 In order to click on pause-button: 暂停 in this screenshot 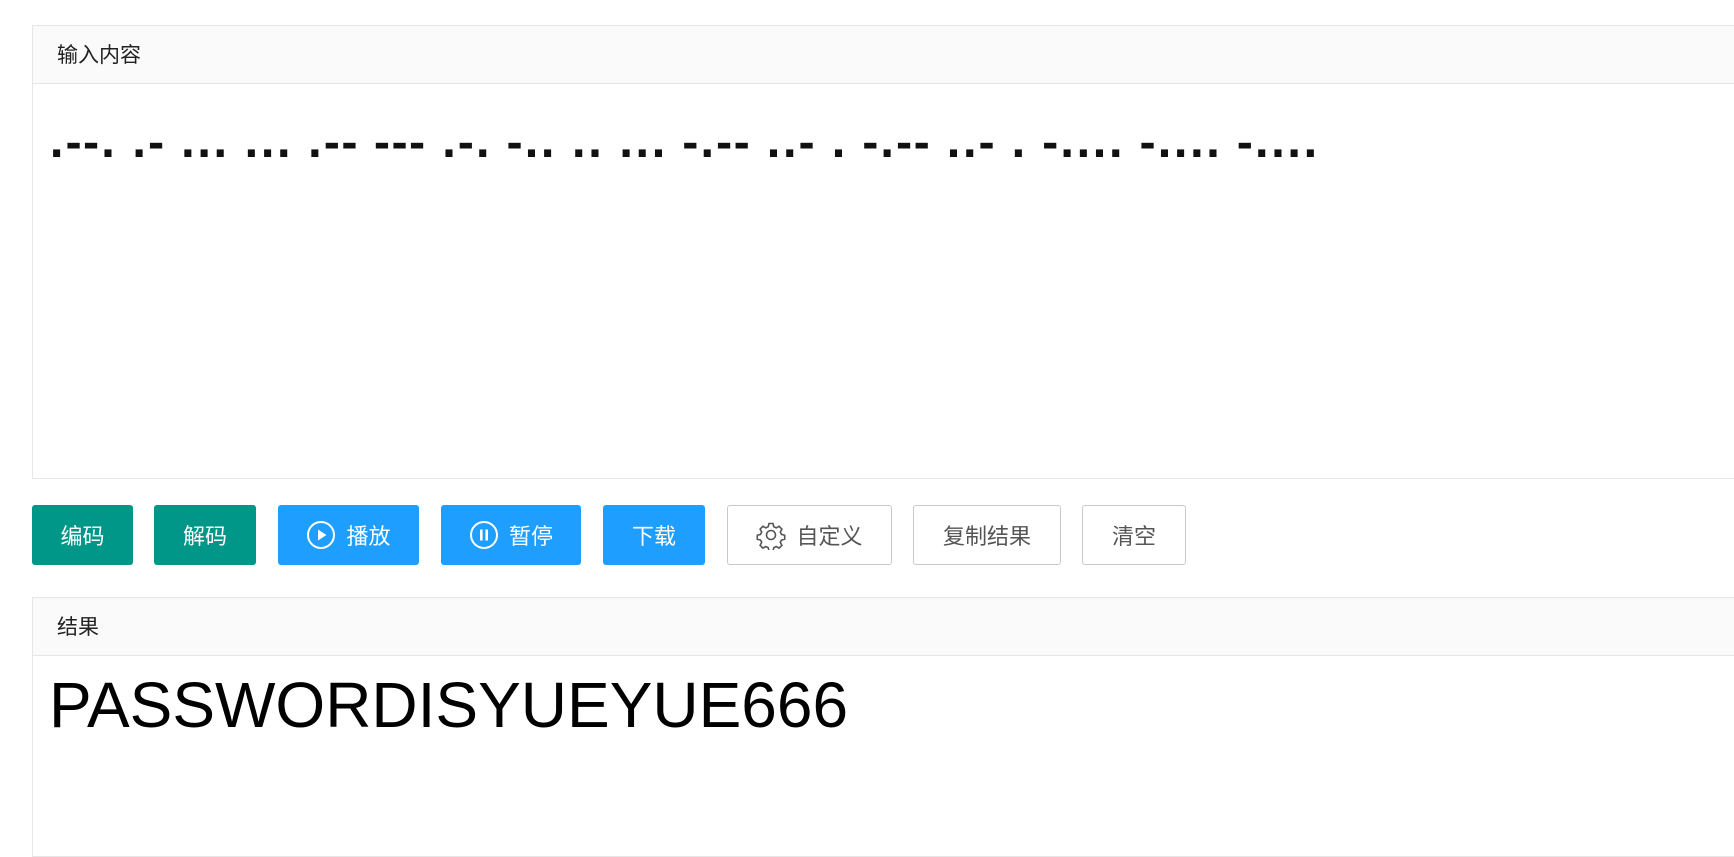, I will do `click(511, 535)`.